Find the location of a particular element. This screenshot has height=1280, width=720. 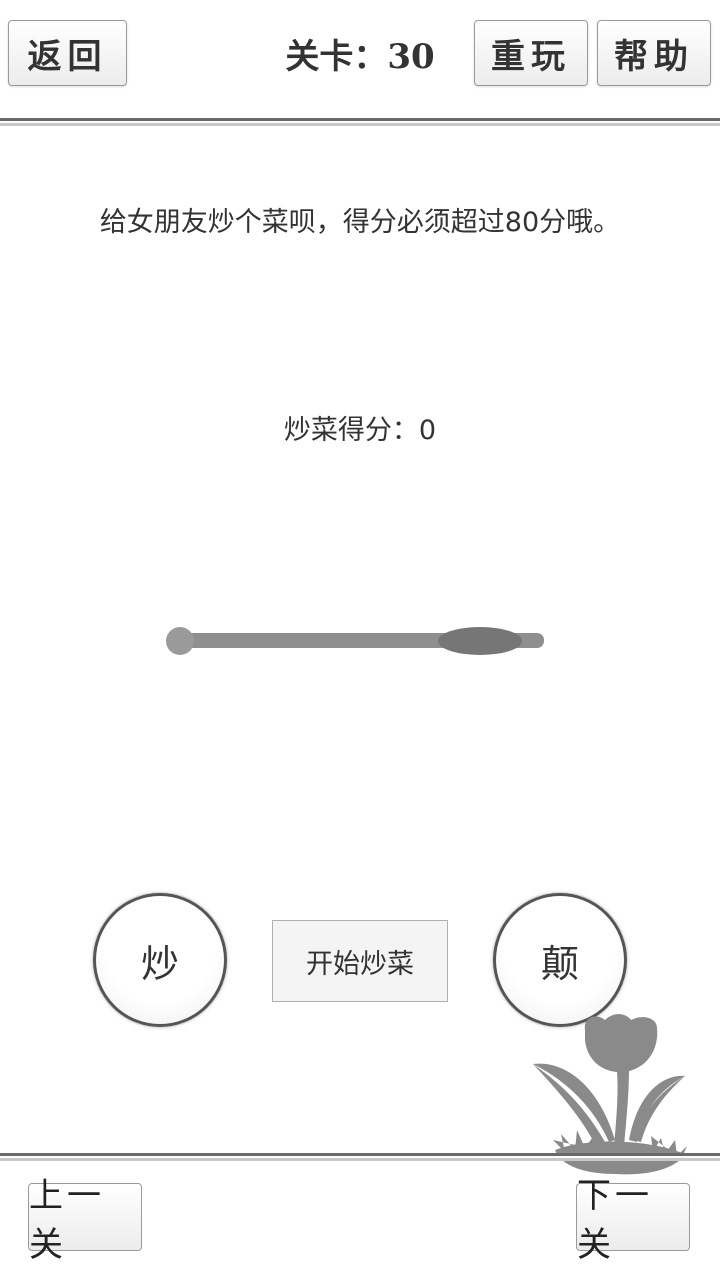

score-label: 炒菜得分： is located at coordinates (351, 430).